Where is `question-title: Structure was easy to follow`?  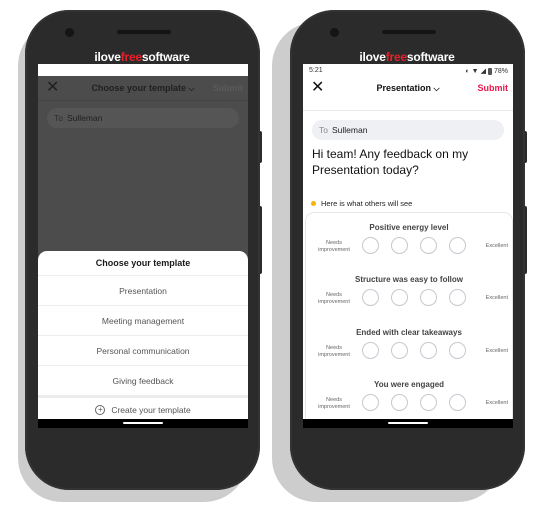 question-title: Structure was easy to follow is located at coordinates (409, 279).